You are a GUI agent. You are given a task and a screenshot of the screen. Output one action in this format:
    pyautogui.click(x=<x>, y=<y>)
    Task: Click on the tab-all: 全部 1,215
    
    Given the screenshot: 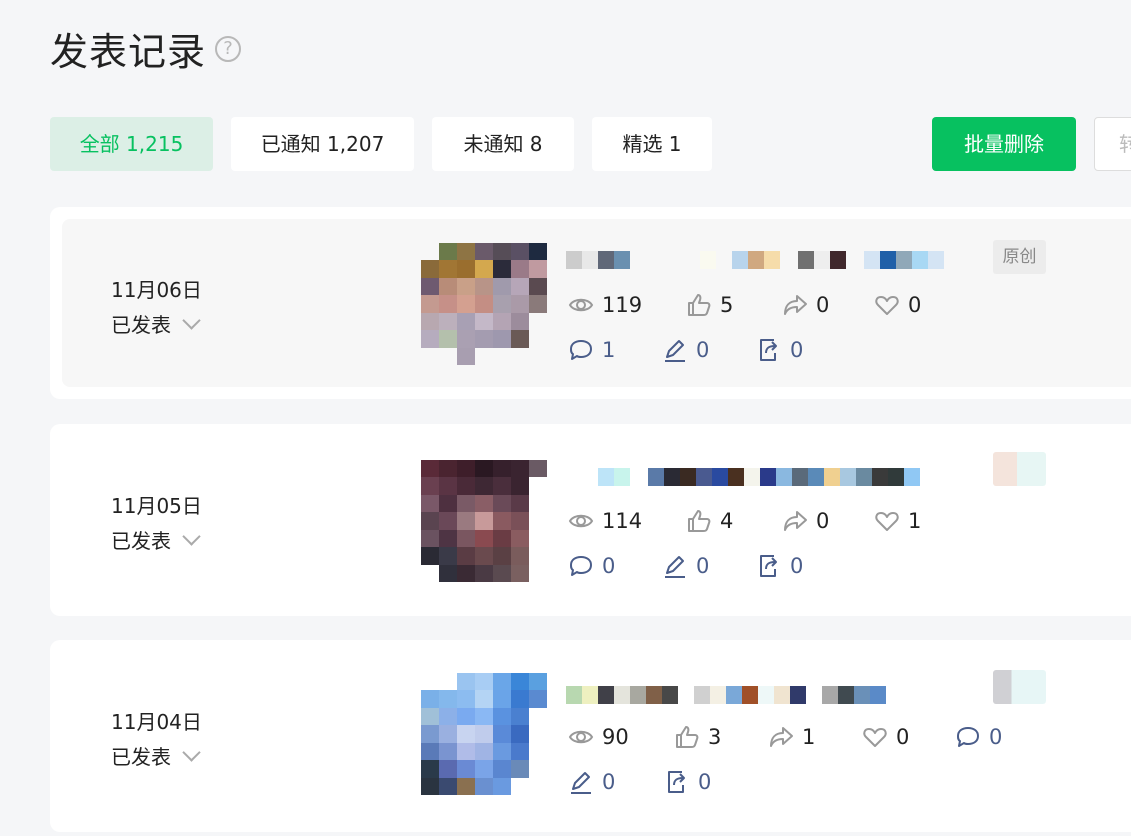 What is the action you would take?
    pyautogui.click(x=131, y=144)
    